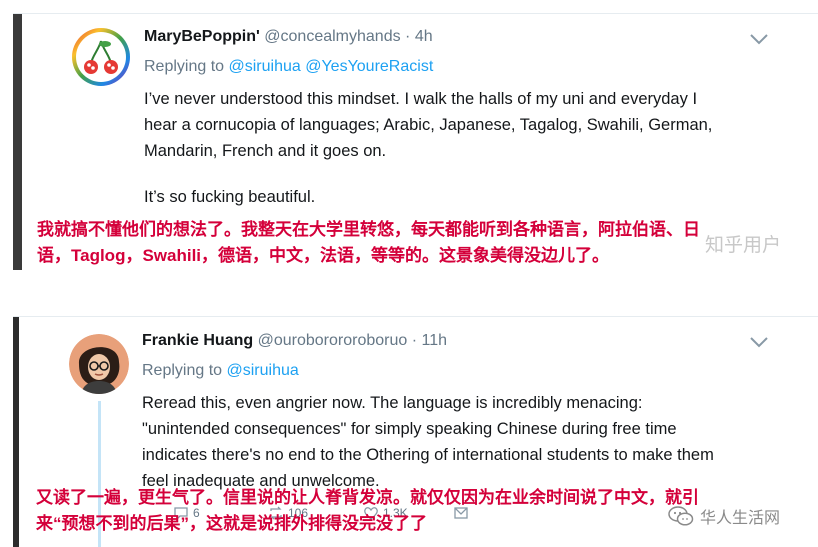  I want to click on translation-line: 又读了一遍，更生气了。信里说的让人脊背发凉。就仅仅因为在业余时间说了中文，就引, so click(367, 497).